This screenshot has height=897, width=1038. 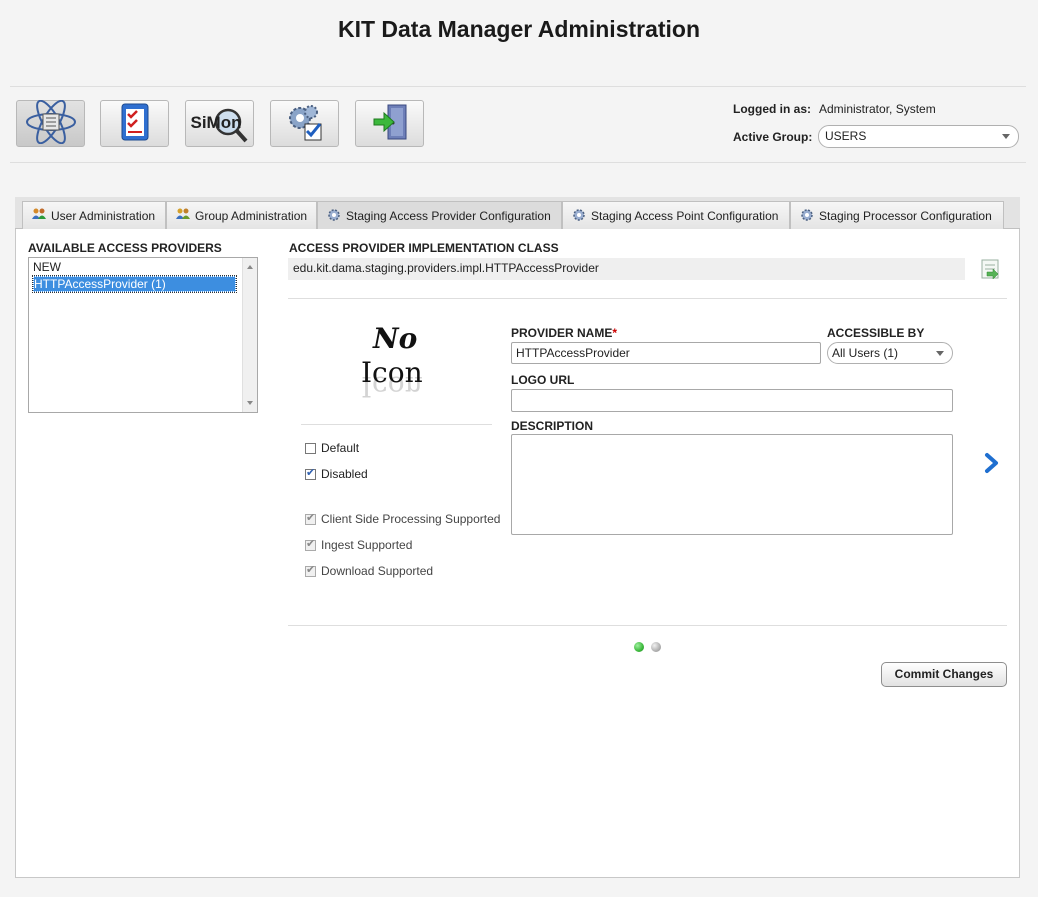 I want to click on exit-door-icon, so click(x=390, y=123).